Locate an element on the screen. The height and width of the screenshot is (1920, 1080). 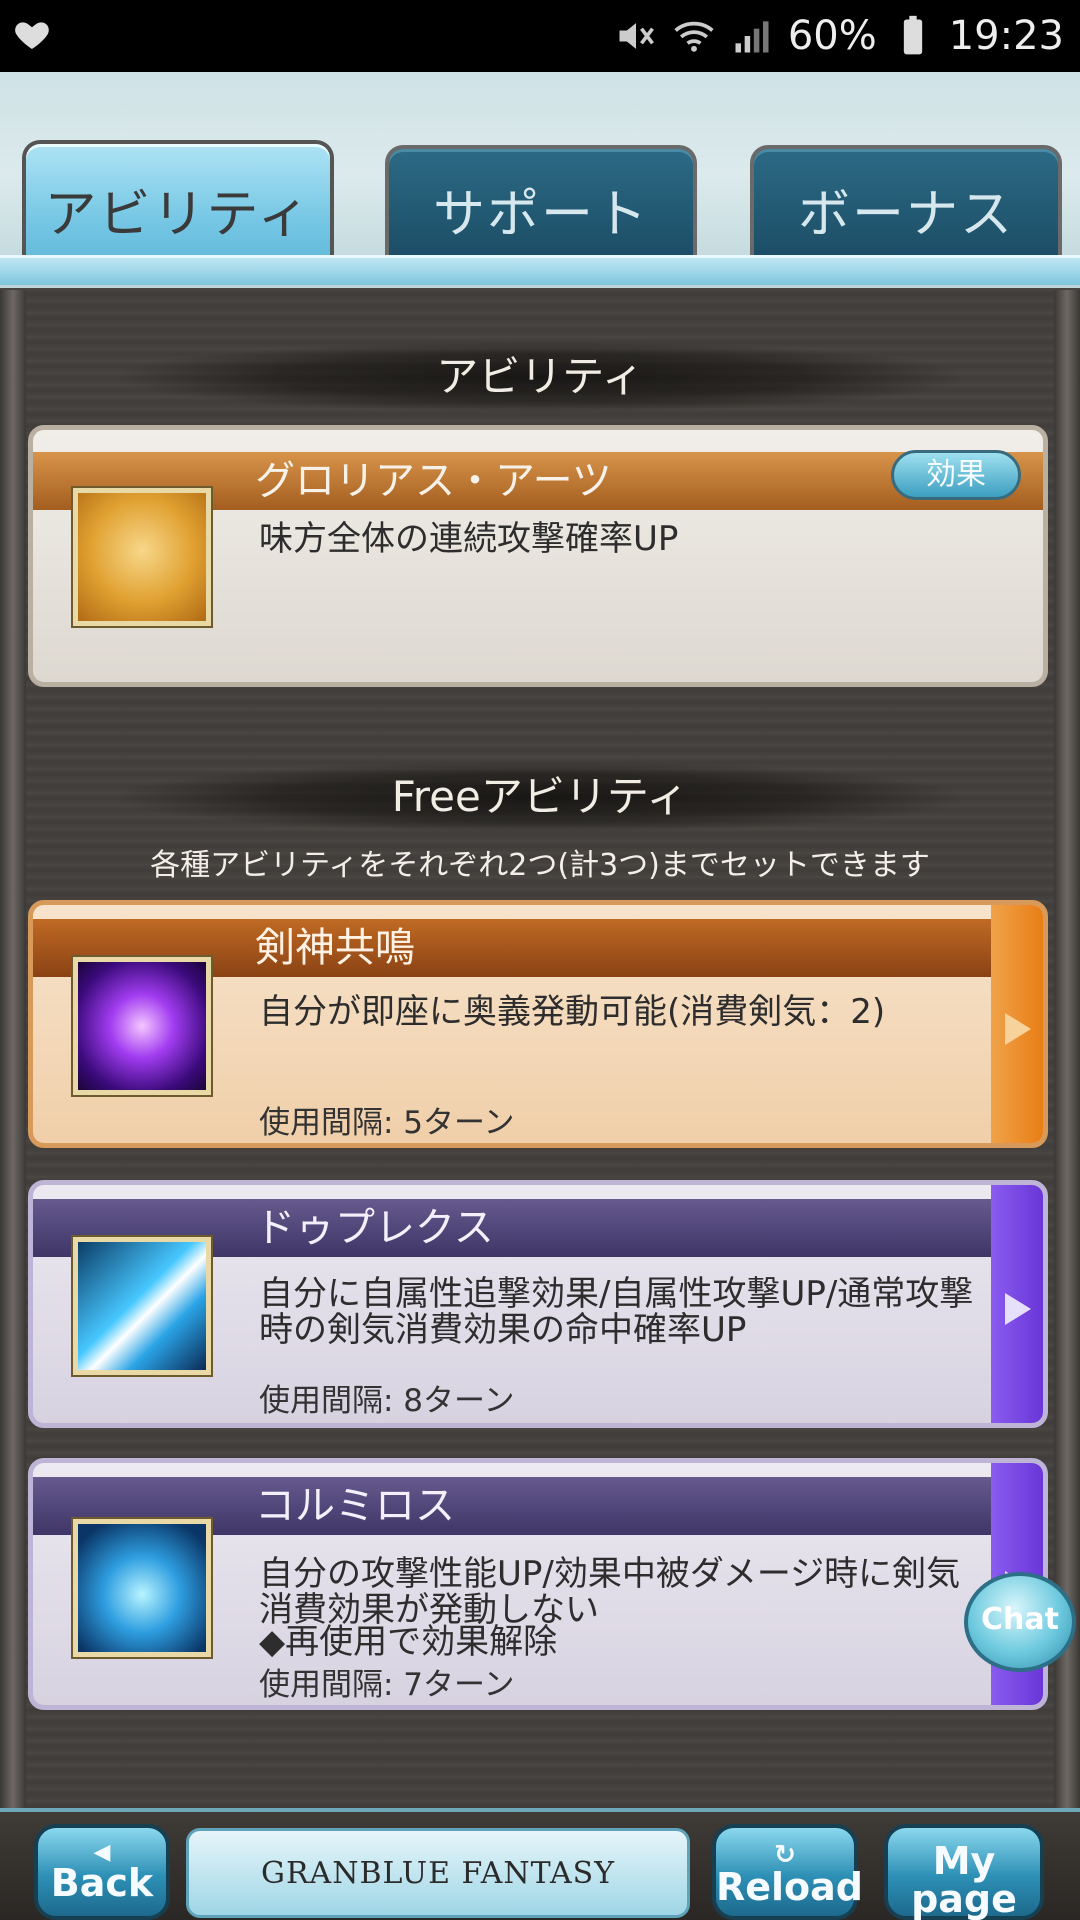
right-pillar-decoration is located at coordinates (1067, 1050).